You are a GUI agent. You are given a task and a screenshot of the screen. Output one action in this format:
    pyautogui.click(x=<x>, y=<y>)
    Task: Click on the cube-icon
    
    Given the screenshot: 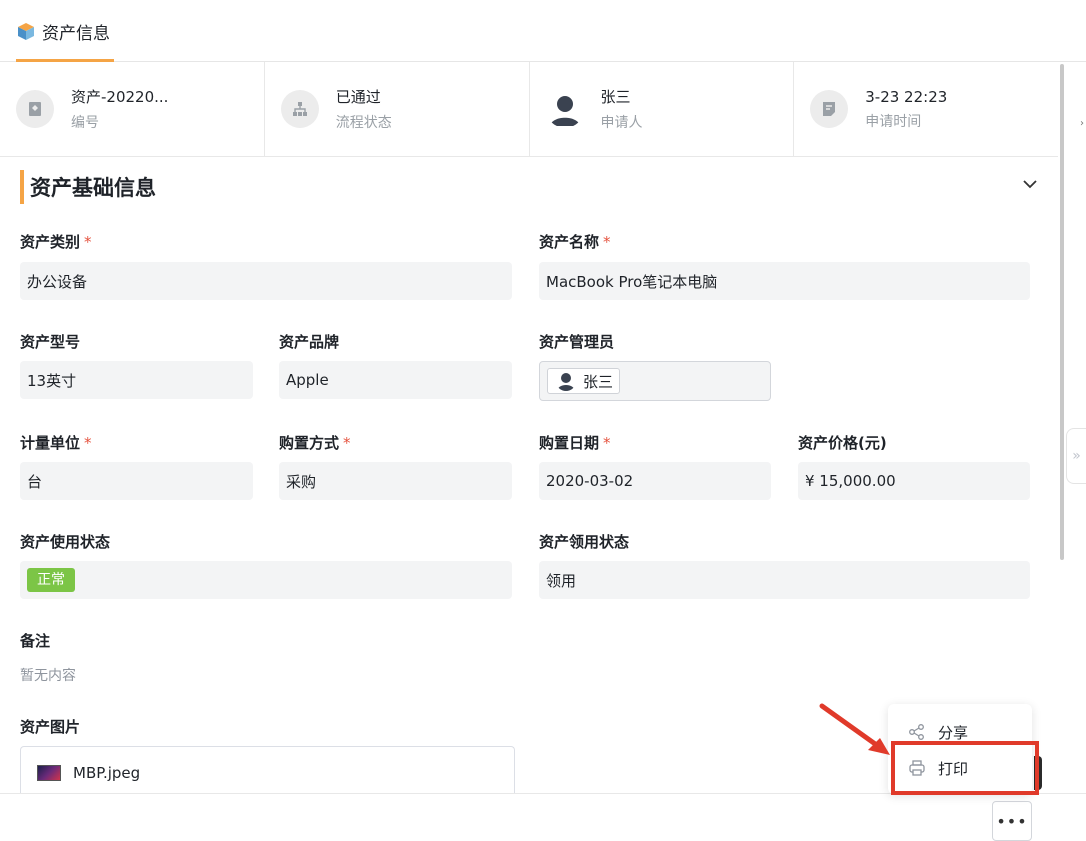 What is the action you would take?
    pyautogui.click(x=26, y=31)
    